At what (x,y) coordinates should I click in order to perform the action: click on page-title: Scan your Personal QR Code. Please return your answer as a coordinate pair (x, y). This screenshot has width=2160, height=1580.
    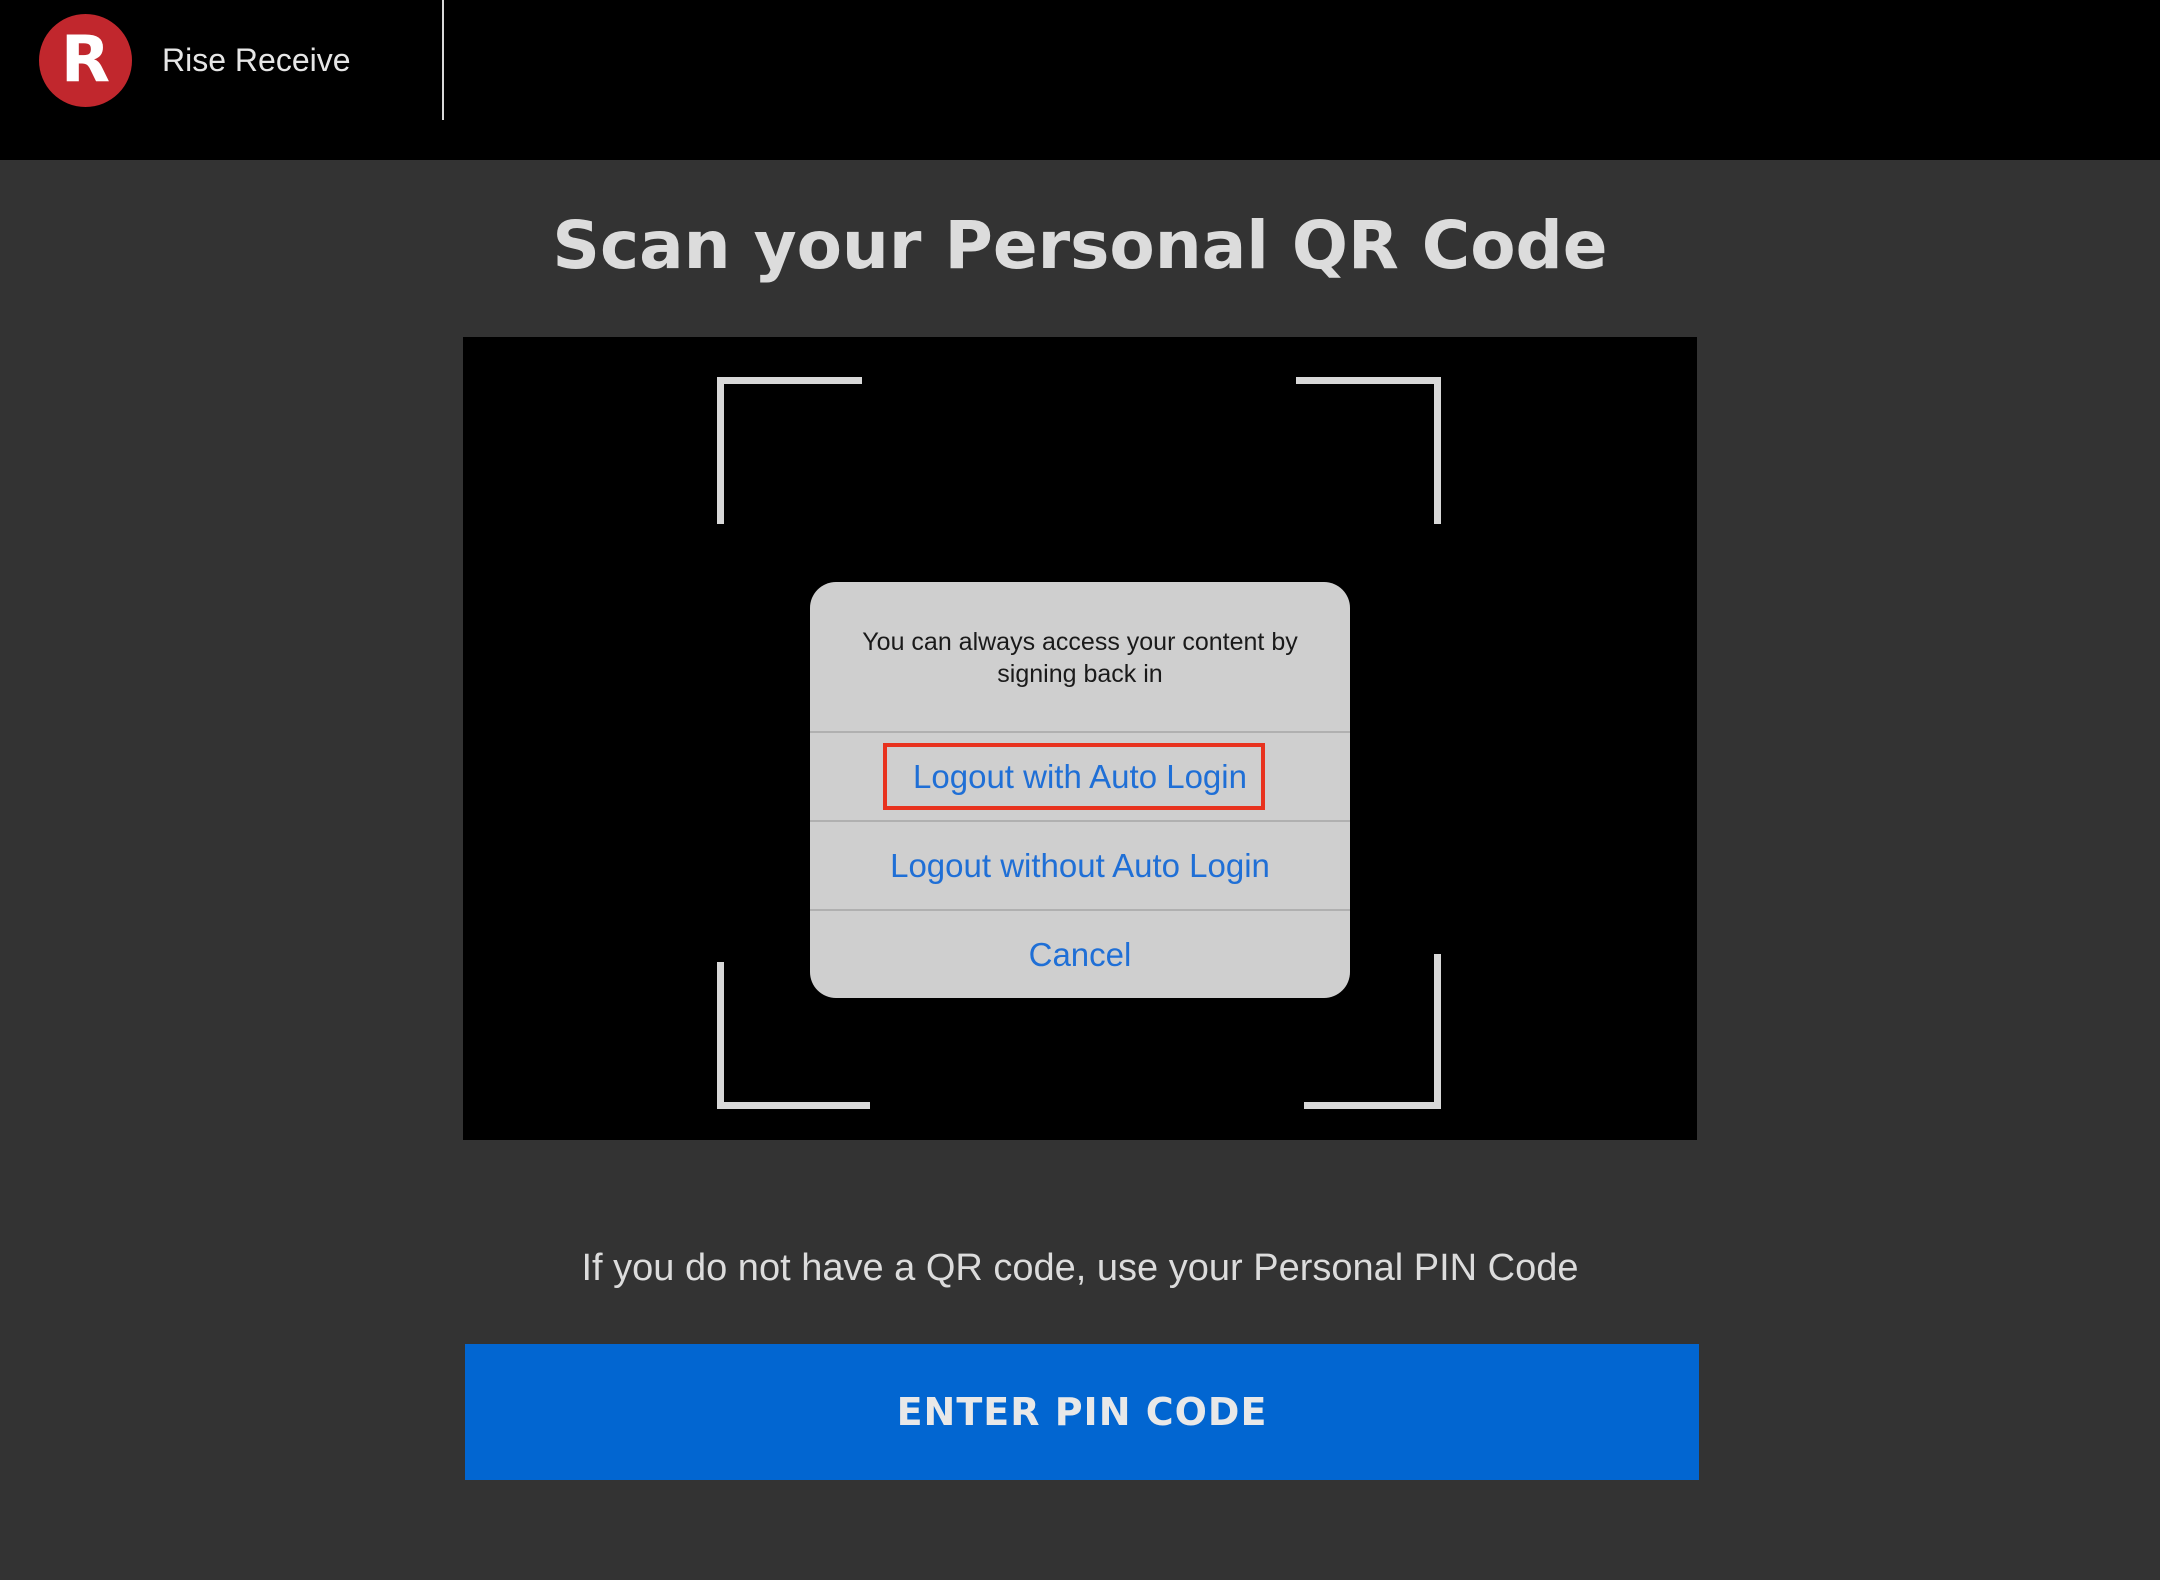
    Looking at the image, I should click on (1080, 245).